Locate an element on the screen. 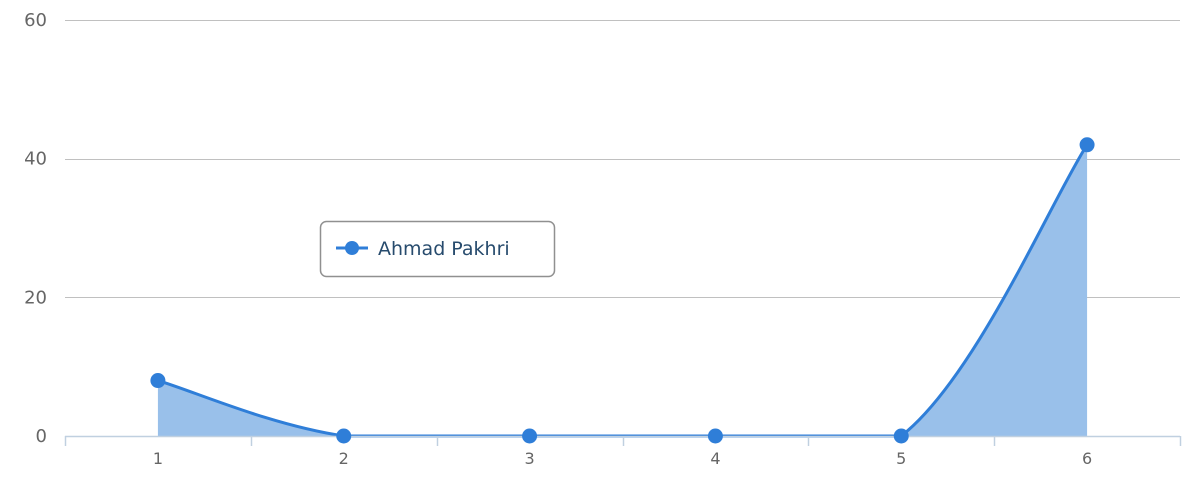 The image size is (1200, 500). x-tick-label: 4 is located at coordinates (715, 458).